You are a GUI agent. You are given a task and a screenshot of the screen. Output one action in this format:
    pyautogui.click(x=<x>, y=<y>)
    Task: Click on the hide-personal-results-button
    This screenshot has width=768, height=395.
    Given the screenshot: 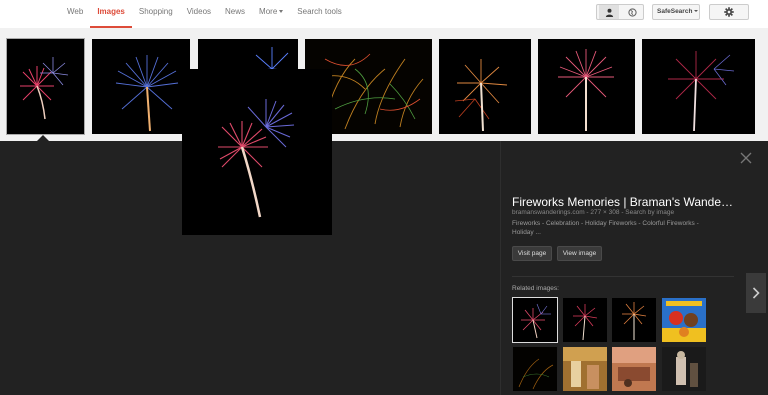 What is the action you would take?
    pyautogui.click(x=632, y=12)
    